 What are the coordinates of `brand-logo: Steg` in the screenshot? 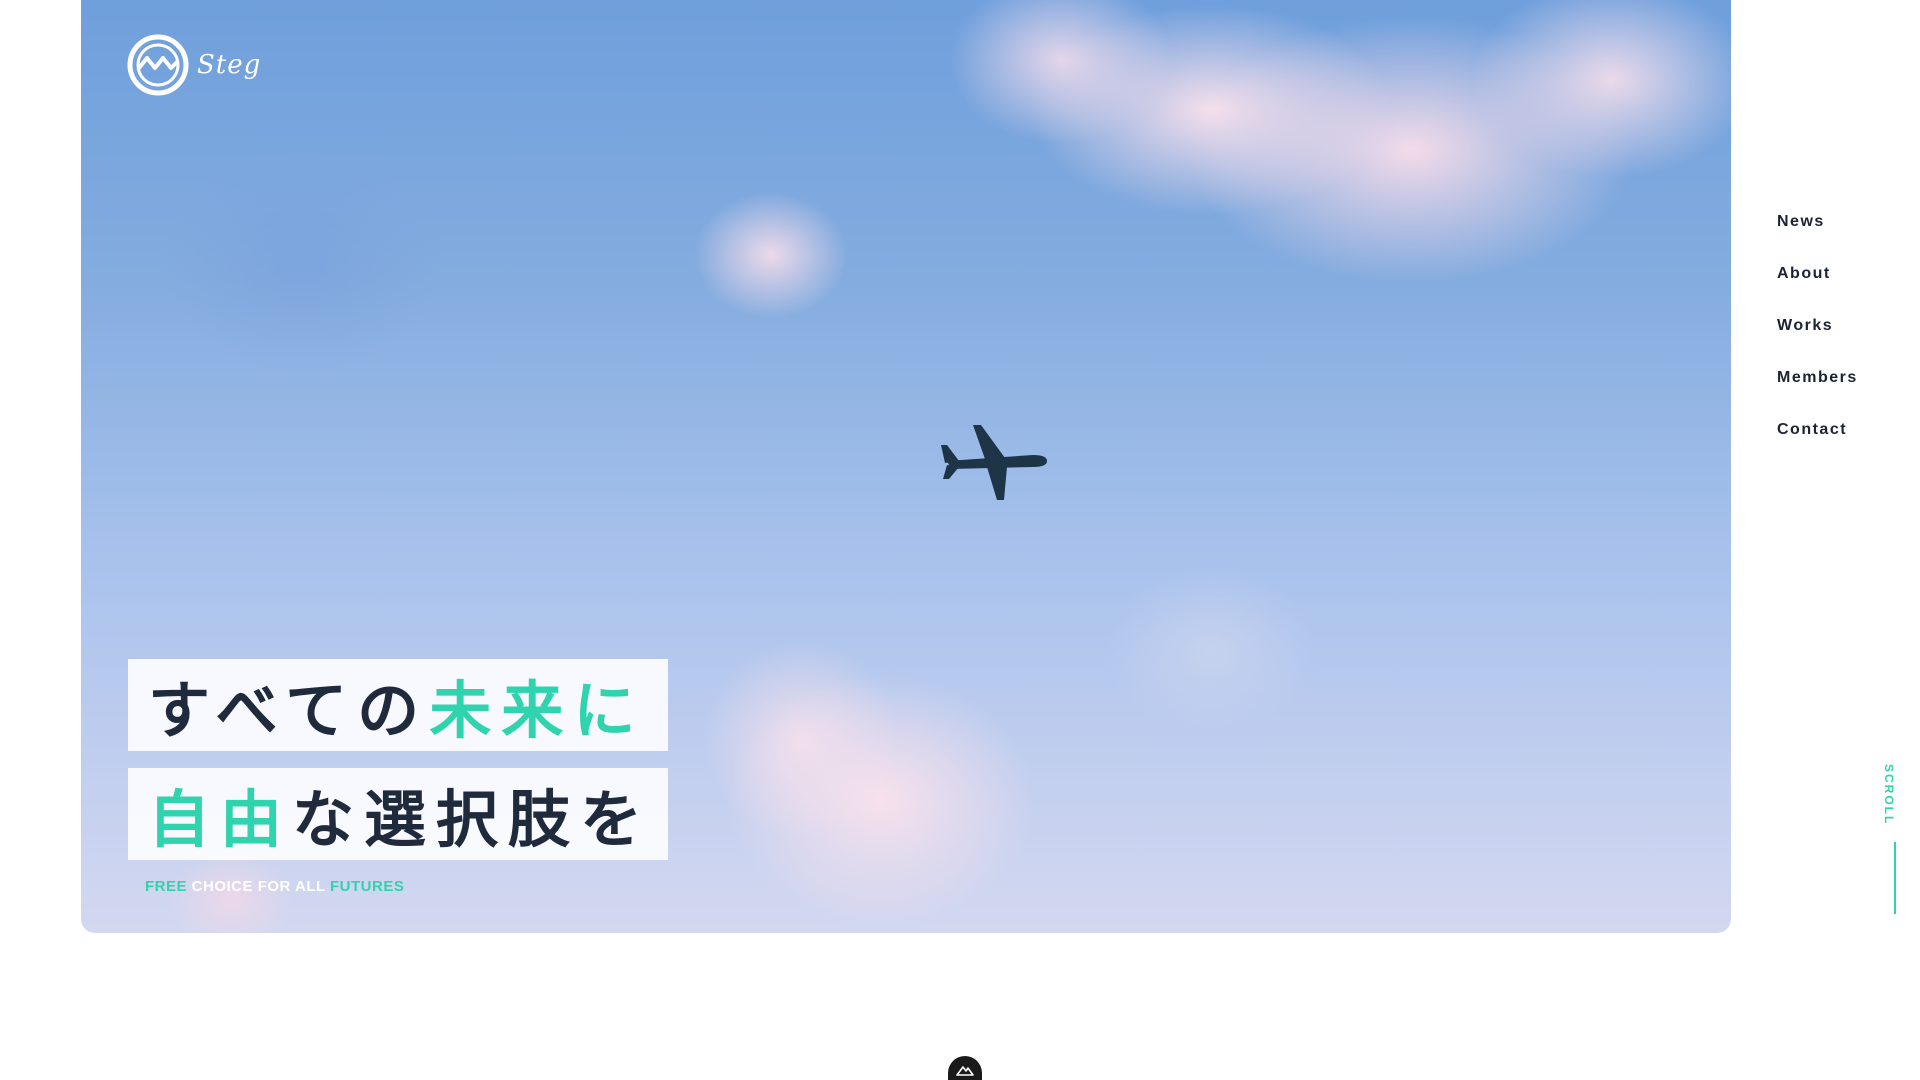 It's located at (194, 65).